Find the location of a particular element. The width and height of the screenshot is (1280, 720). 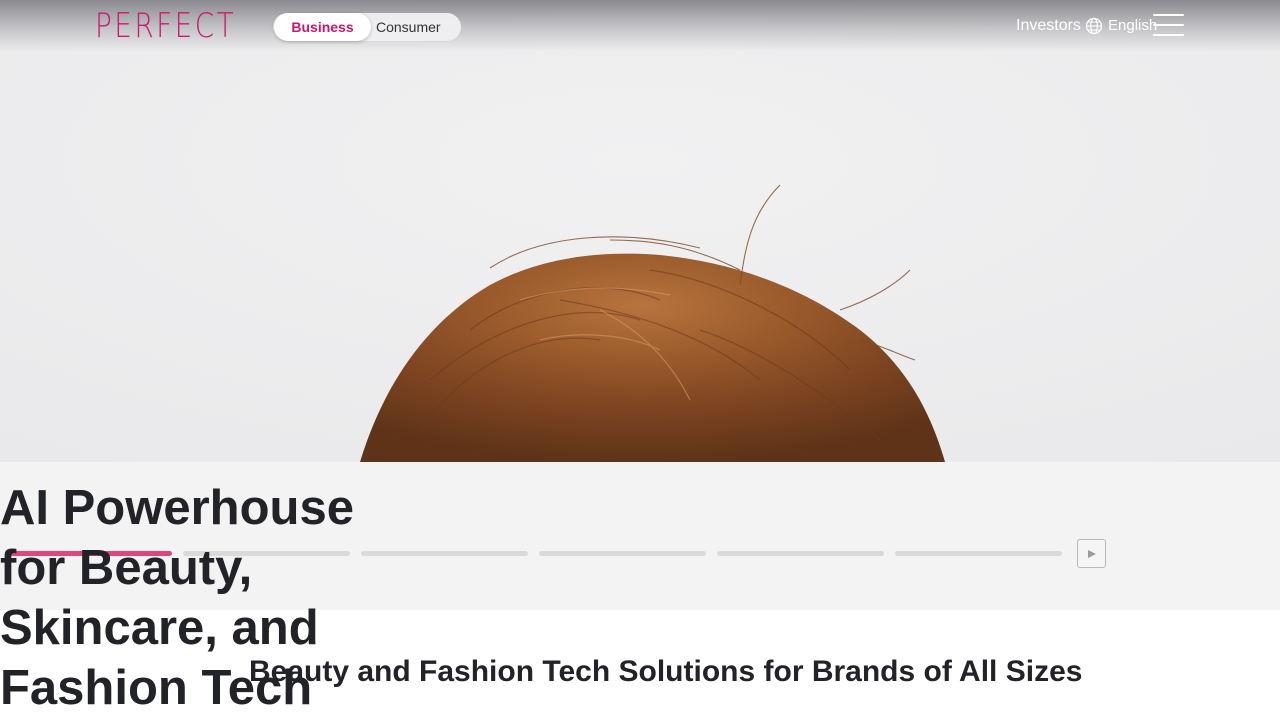

hamburger-menu-icon is located at coordinates (1169, 26).